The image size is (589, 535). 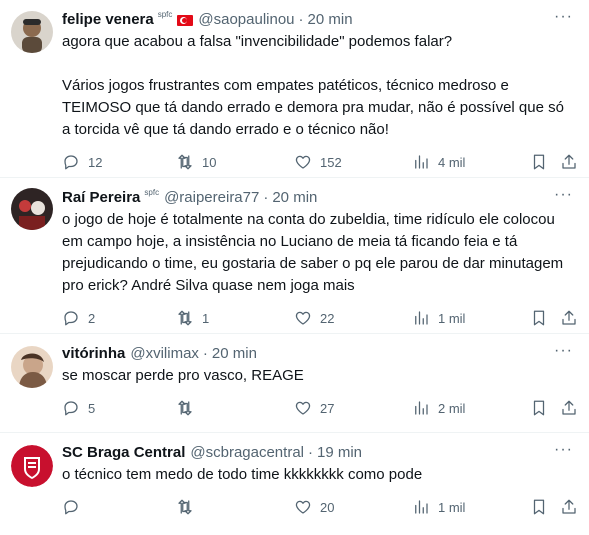 I want to click on user-handle: @raipereira77, so click(x=211, y=198).